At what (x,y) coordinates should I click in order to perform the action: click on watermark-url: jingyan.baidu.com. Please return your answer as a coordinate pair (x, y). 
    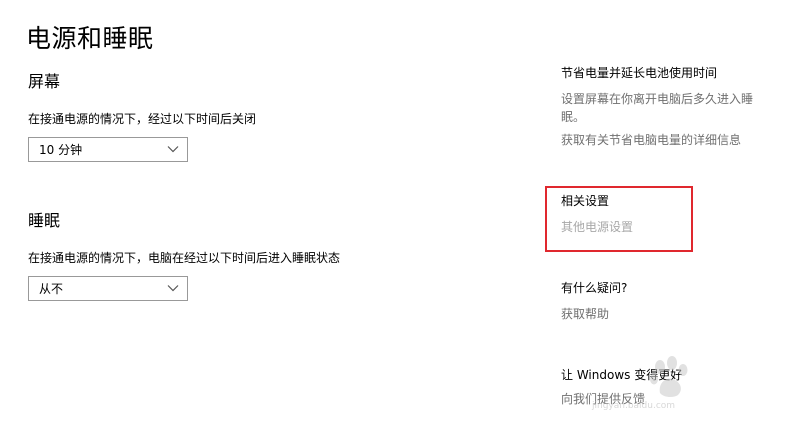
    Looking at the image, I should click on (634, 406).